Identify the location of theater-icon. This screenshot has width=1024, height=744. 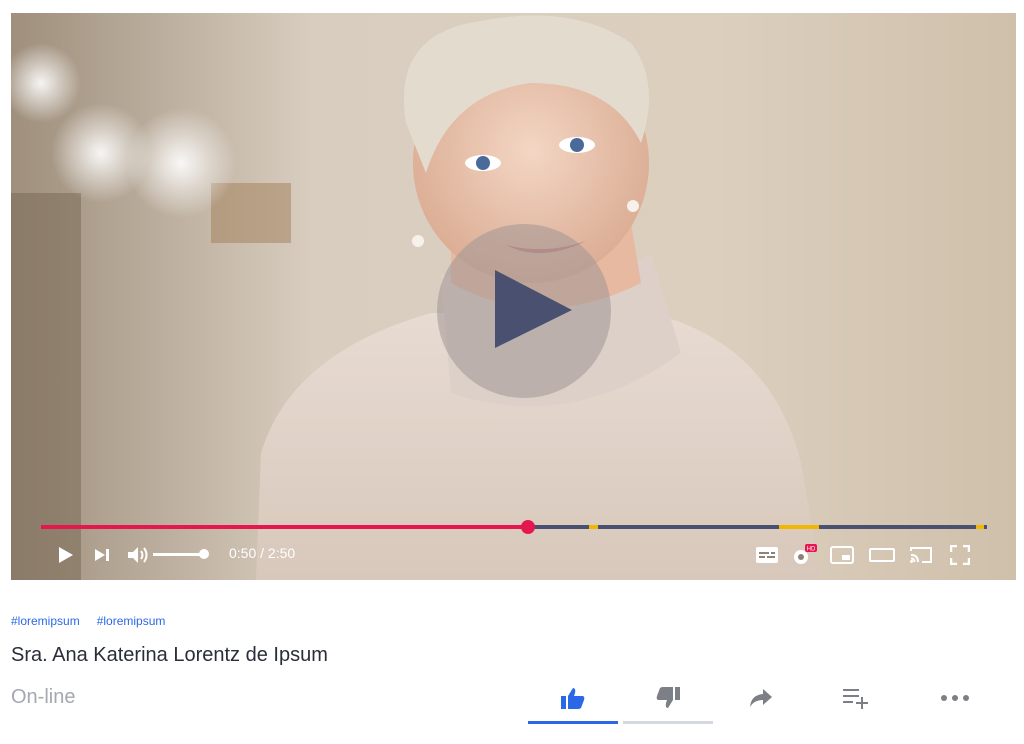
(882, 555).